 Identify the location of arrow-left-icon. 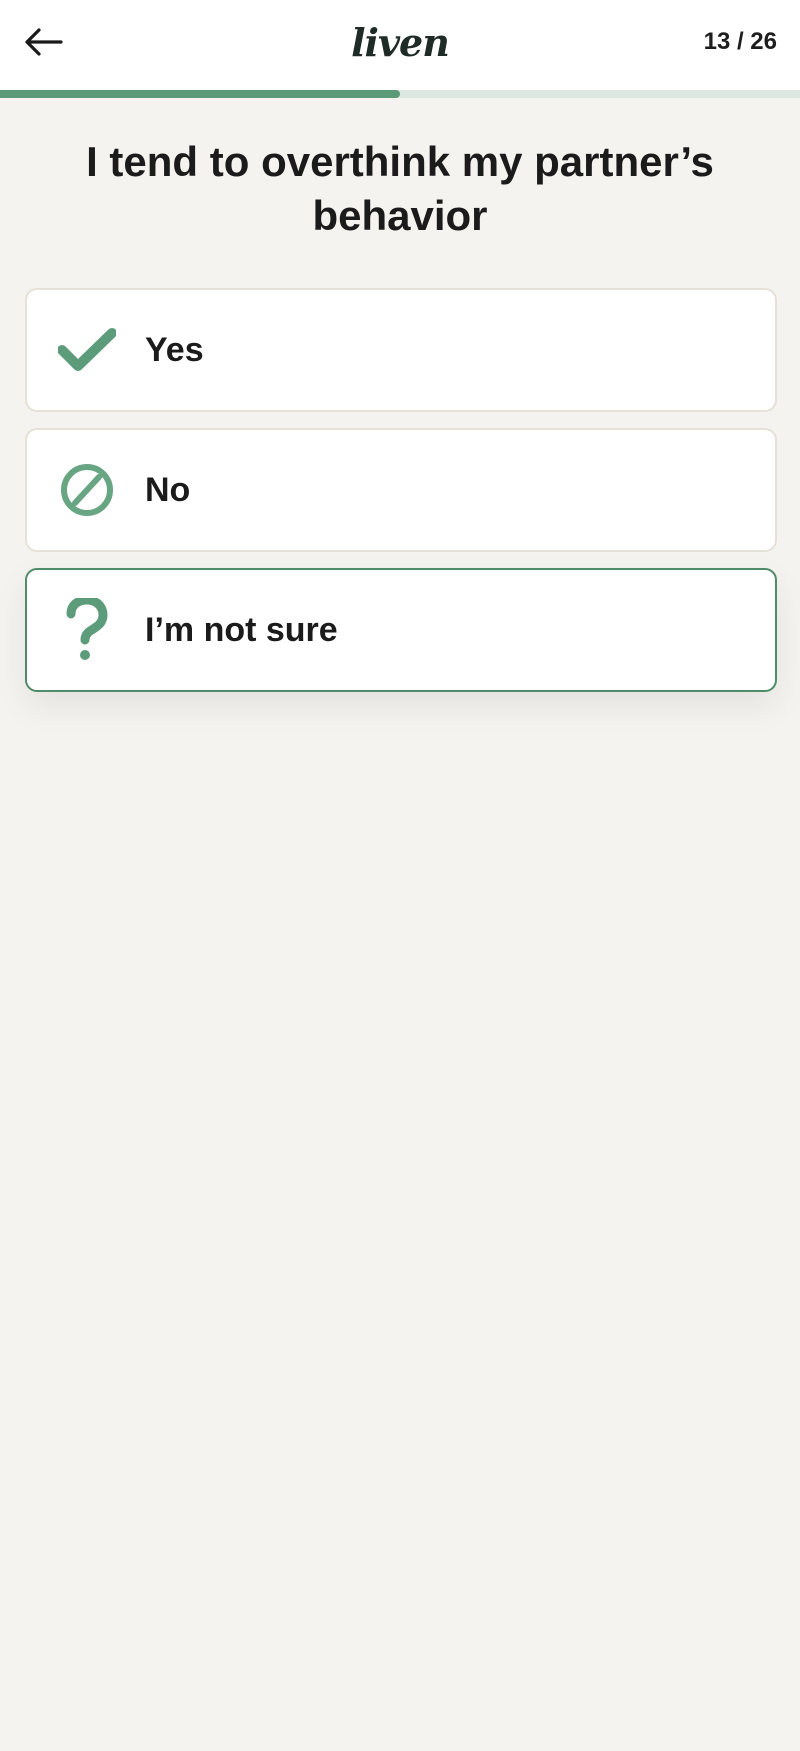
(44, 42).